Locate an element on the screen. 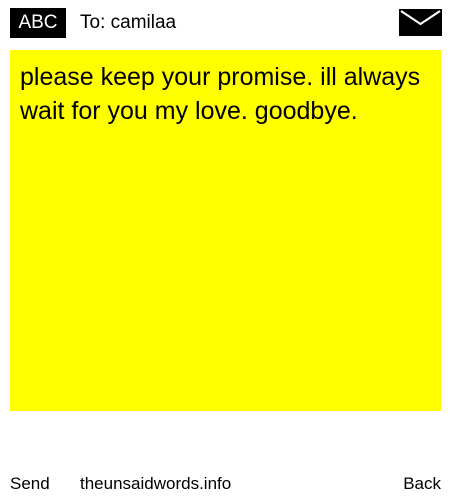  recipient-label: To: camilaa is located at coordinates (128, 22).